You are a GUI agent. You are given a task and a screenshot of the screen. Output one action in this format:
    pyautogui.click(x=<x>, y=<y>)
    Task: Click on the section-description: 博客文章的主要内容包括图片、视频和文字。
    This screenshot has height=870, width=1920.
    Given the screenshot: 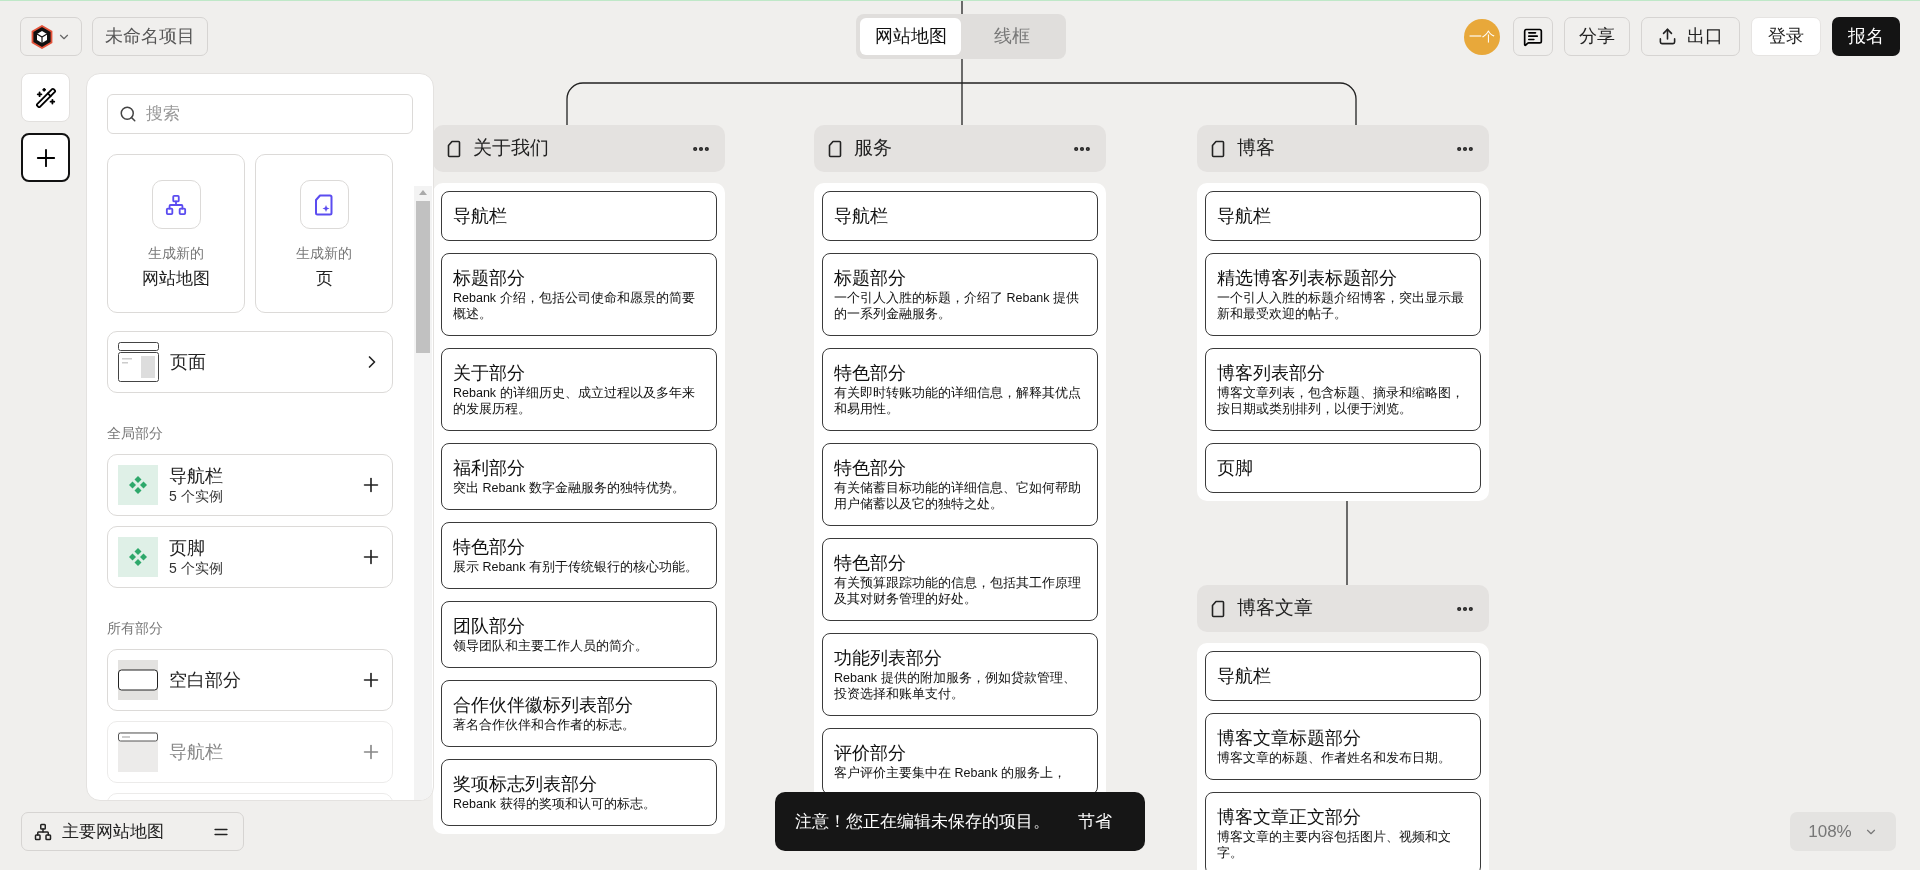 What is the action you would take?
    pyautogui.click(x=1334, y=845)
    